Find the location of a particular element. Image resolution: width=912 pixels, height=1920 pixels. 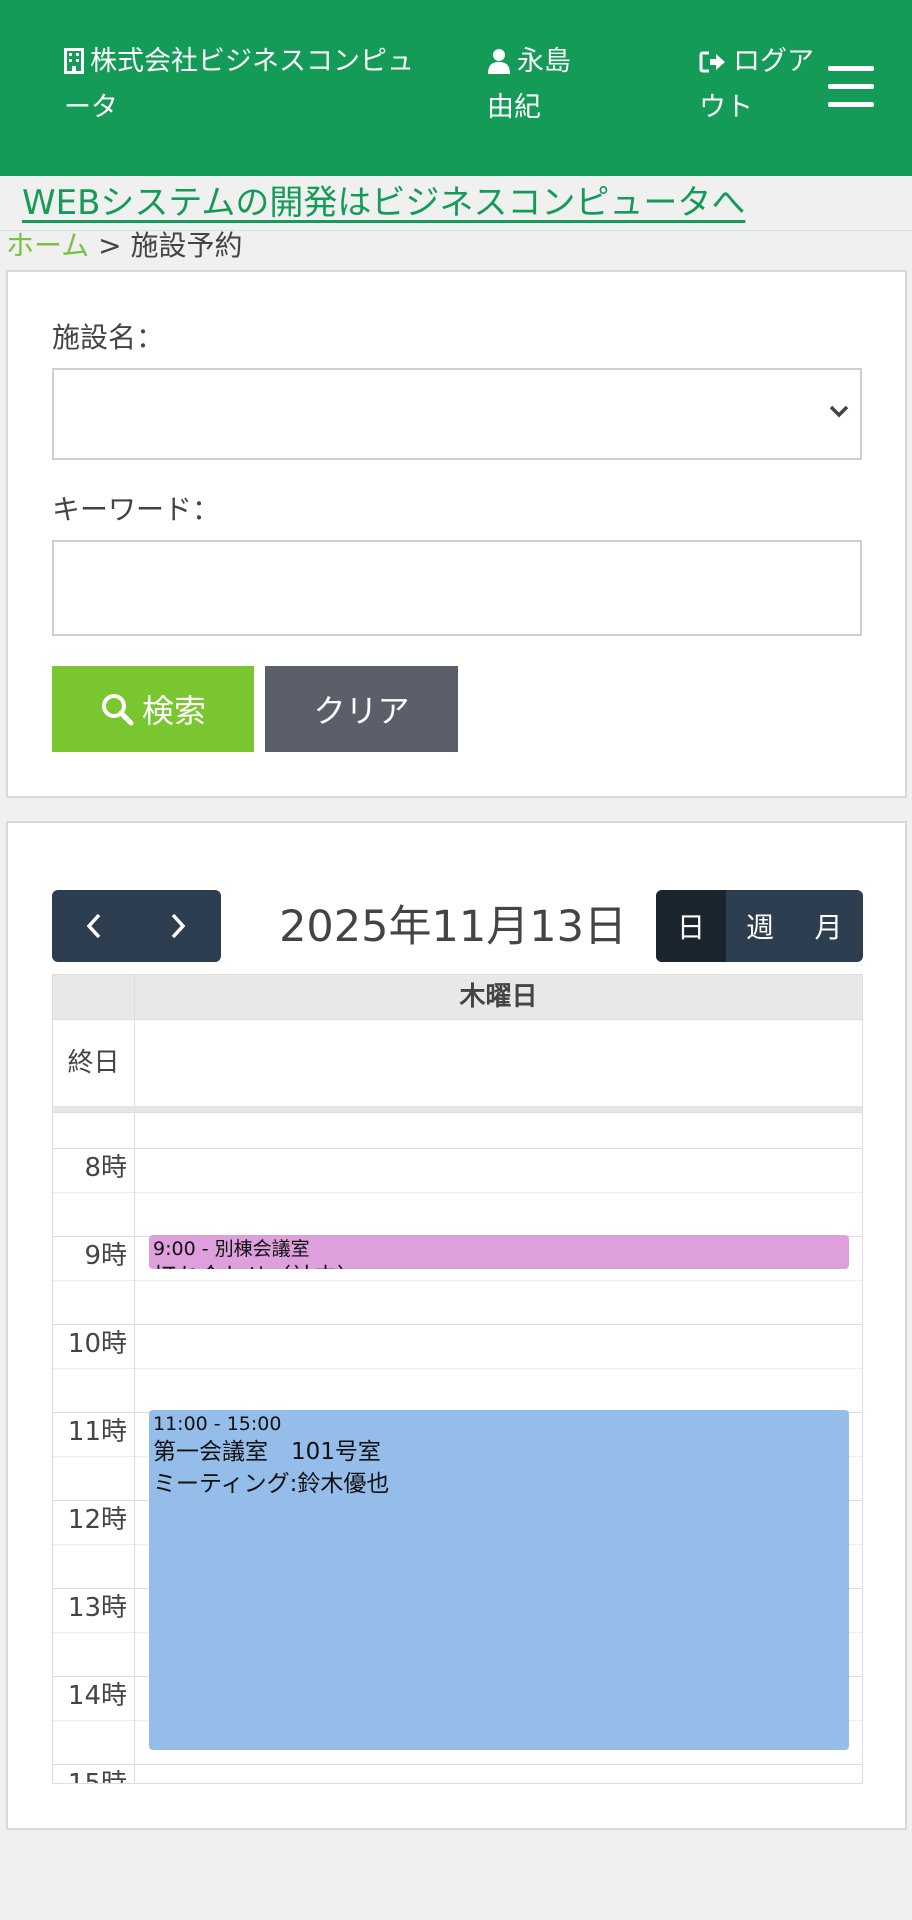

view-week-button: 週 is located at coordinates (760, 926).